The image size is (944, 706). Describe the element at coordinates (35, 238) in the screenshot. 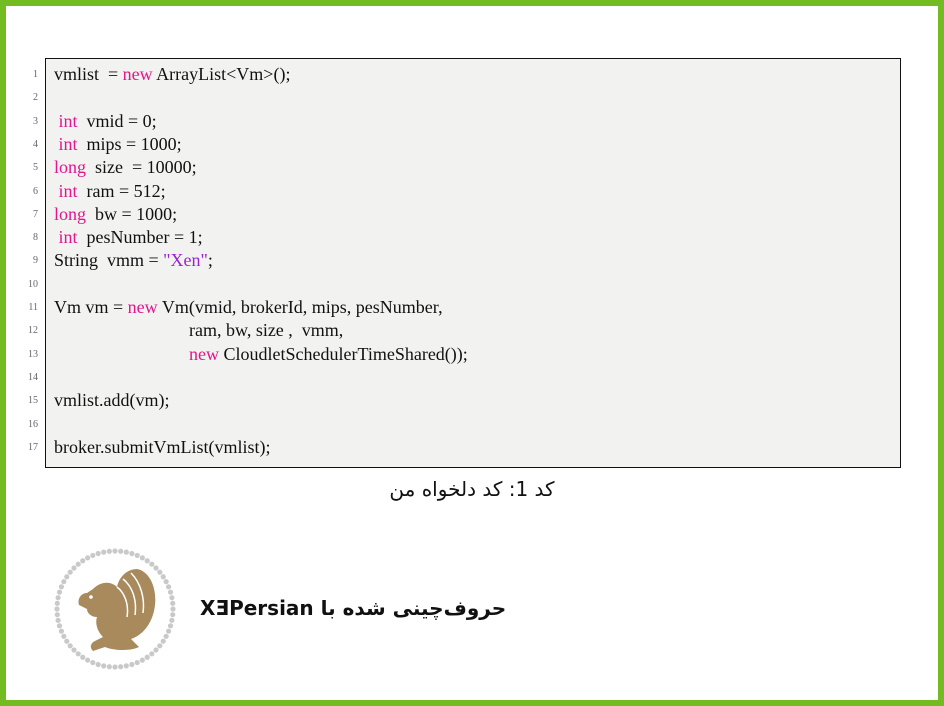

I see `line-number: 8` at that location.